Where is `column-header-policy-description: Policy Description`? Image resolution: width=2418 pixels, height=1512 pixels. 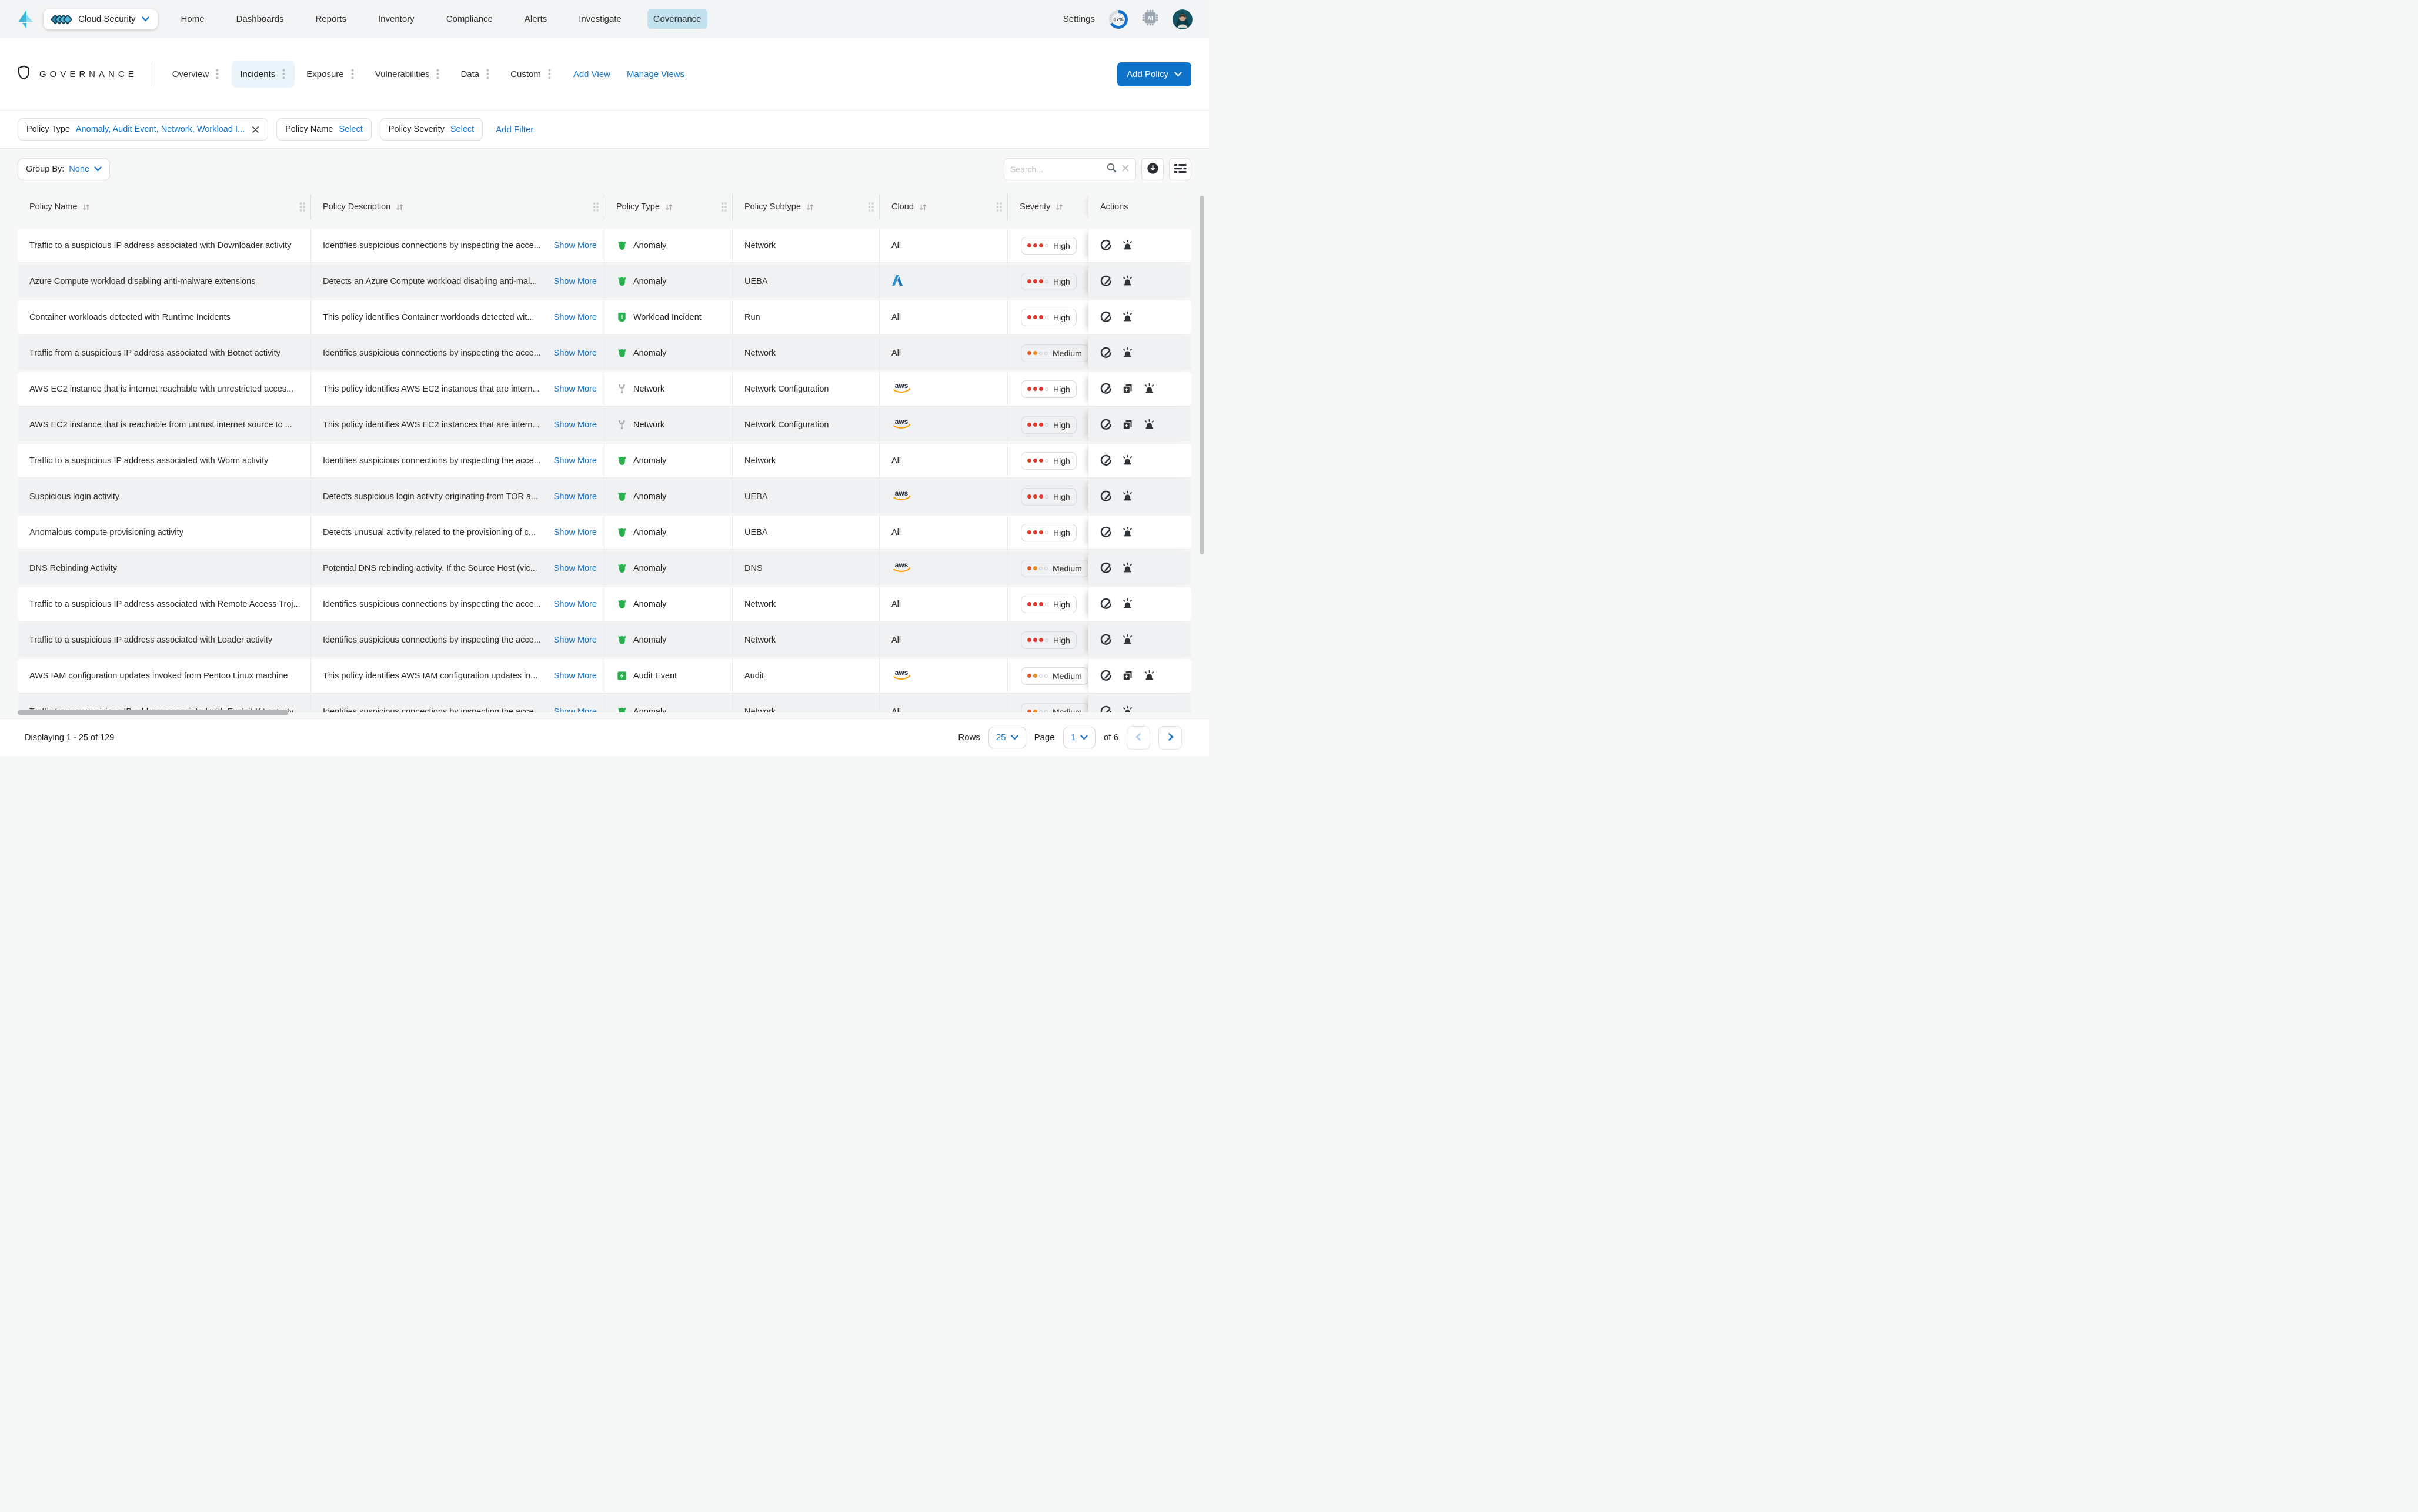 column-header-policy-description: Policy Description is located at coordinates (457, 207).